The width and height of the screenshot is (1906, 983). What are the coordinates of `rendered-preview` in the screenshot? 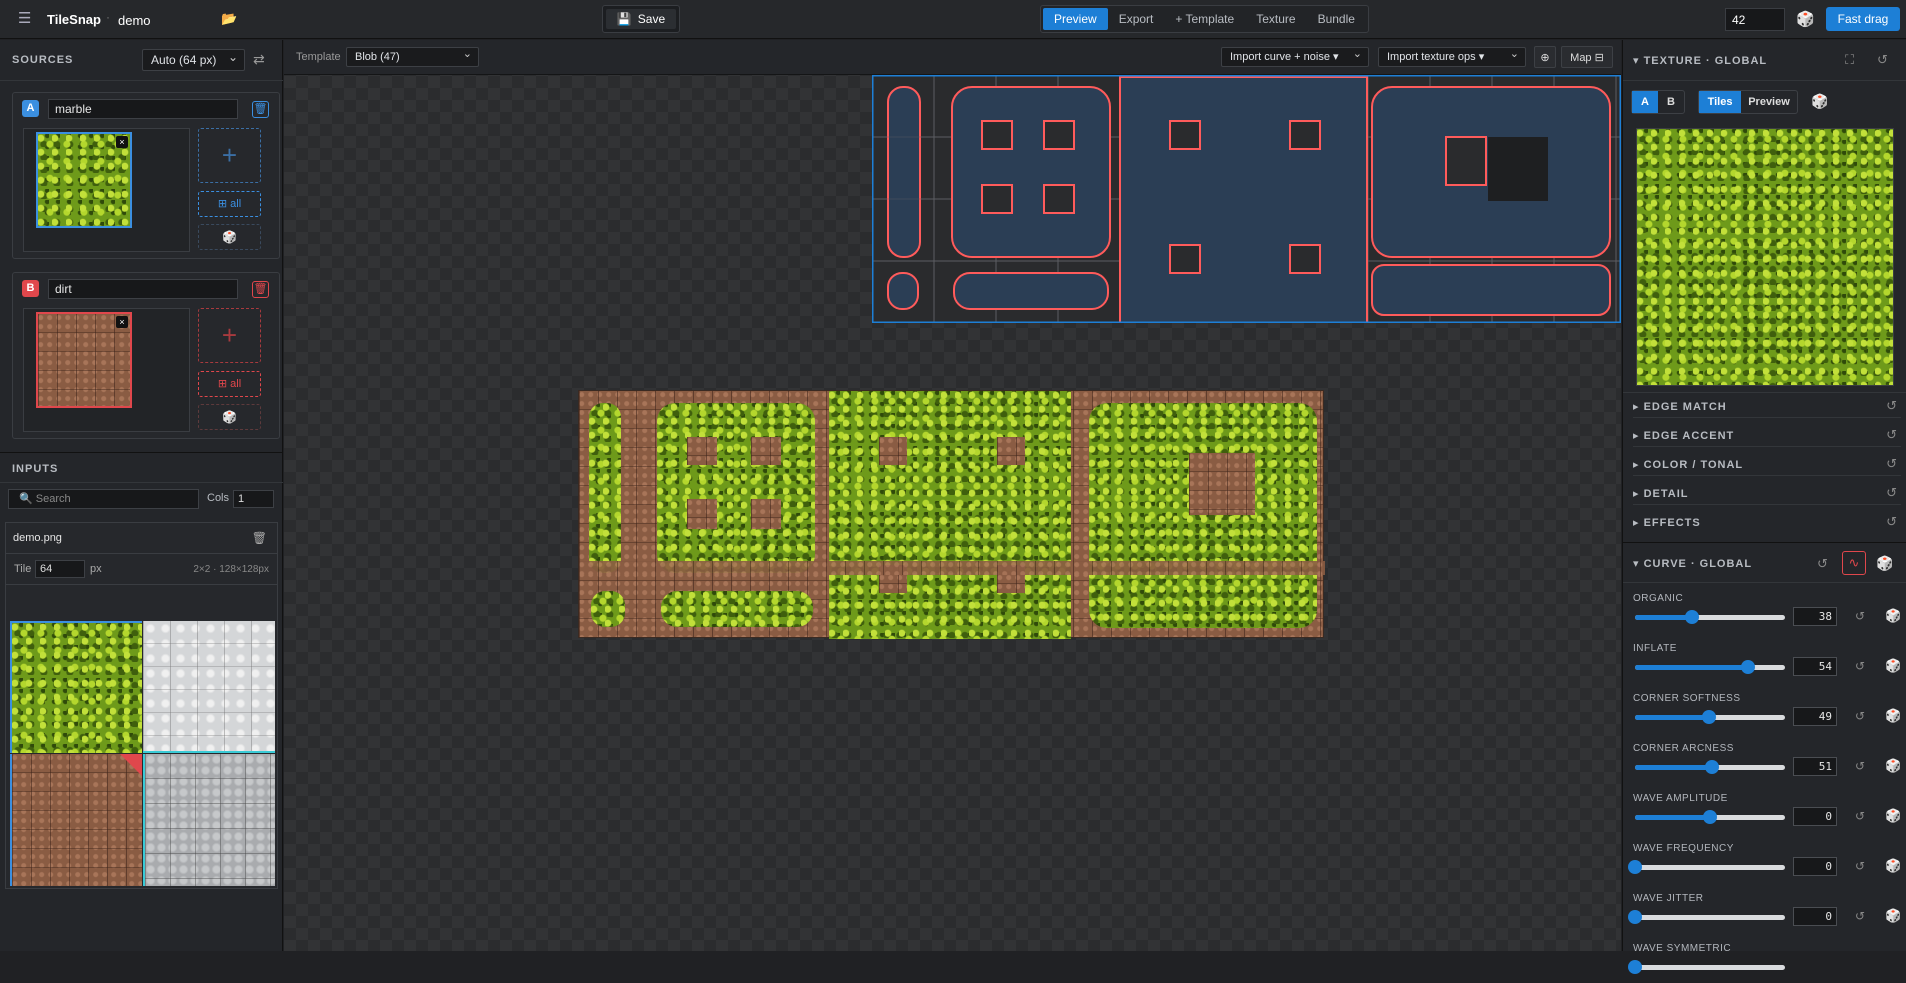 It's located at (951, 514).